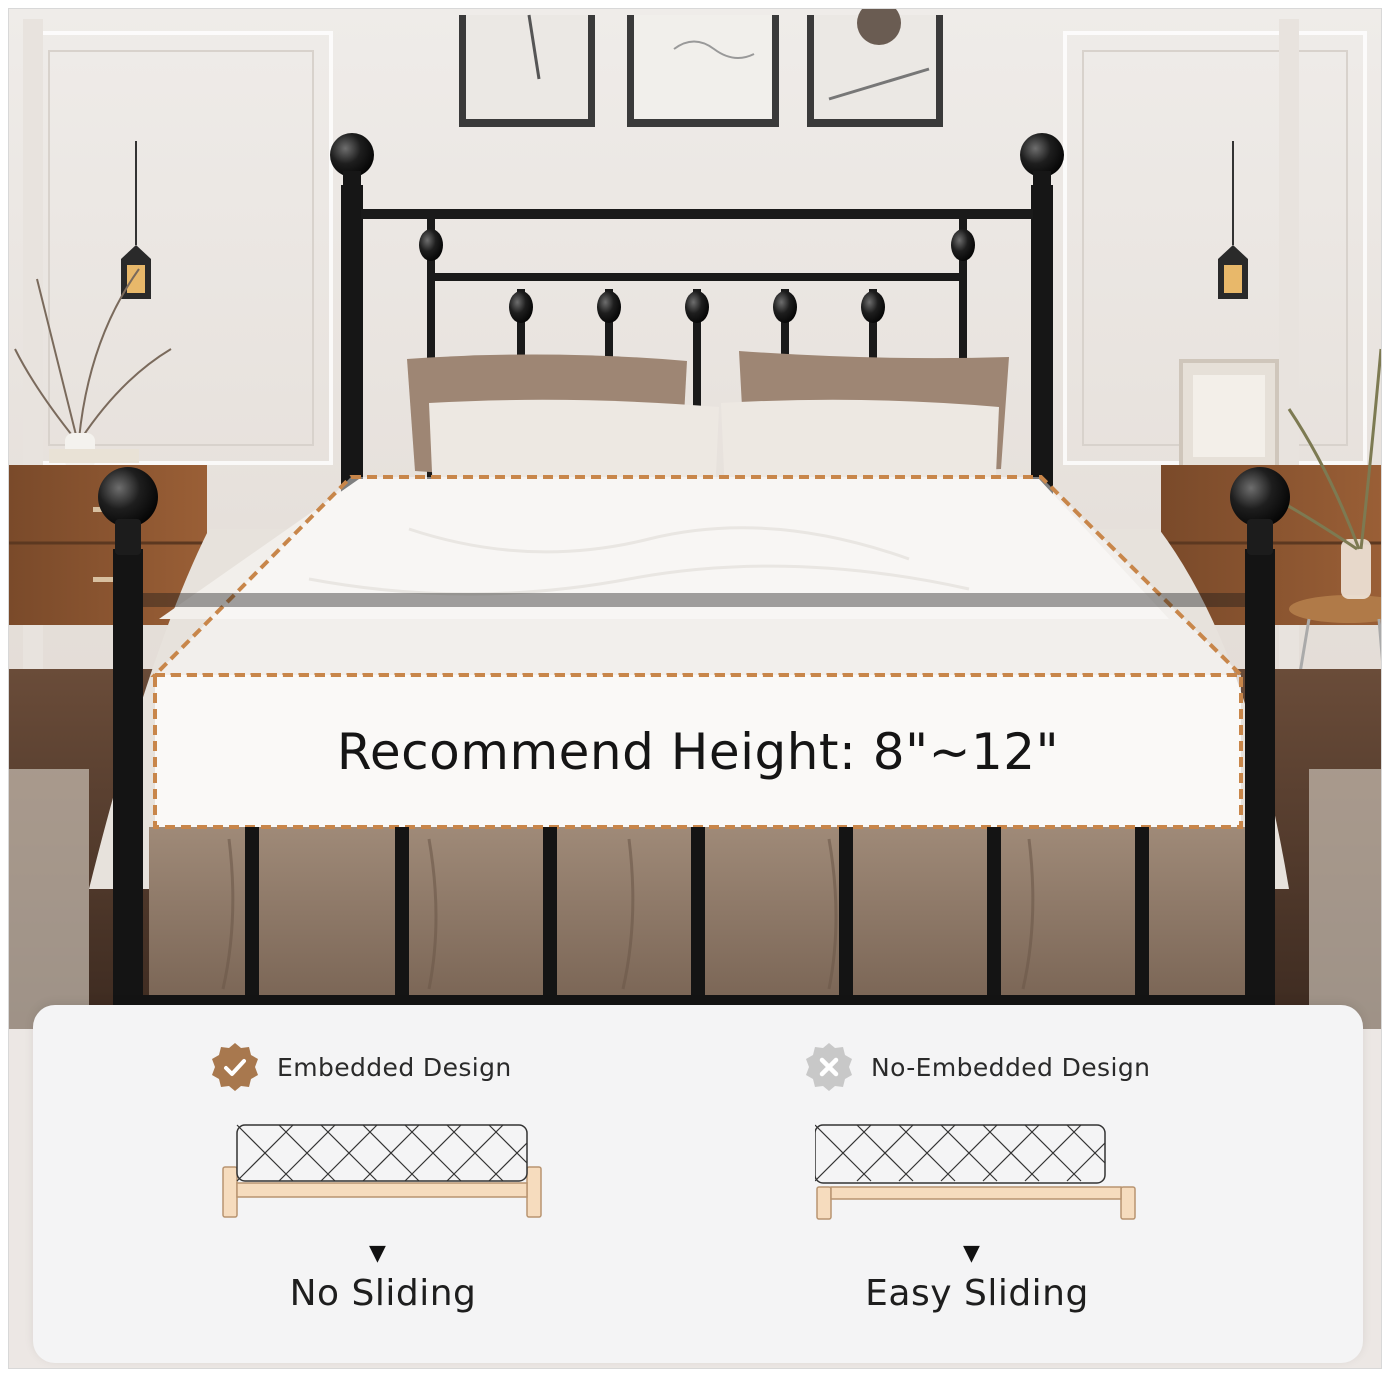 The image size is (1390, 1377). I want to click on x-badge-icon, so click(829, 1067).